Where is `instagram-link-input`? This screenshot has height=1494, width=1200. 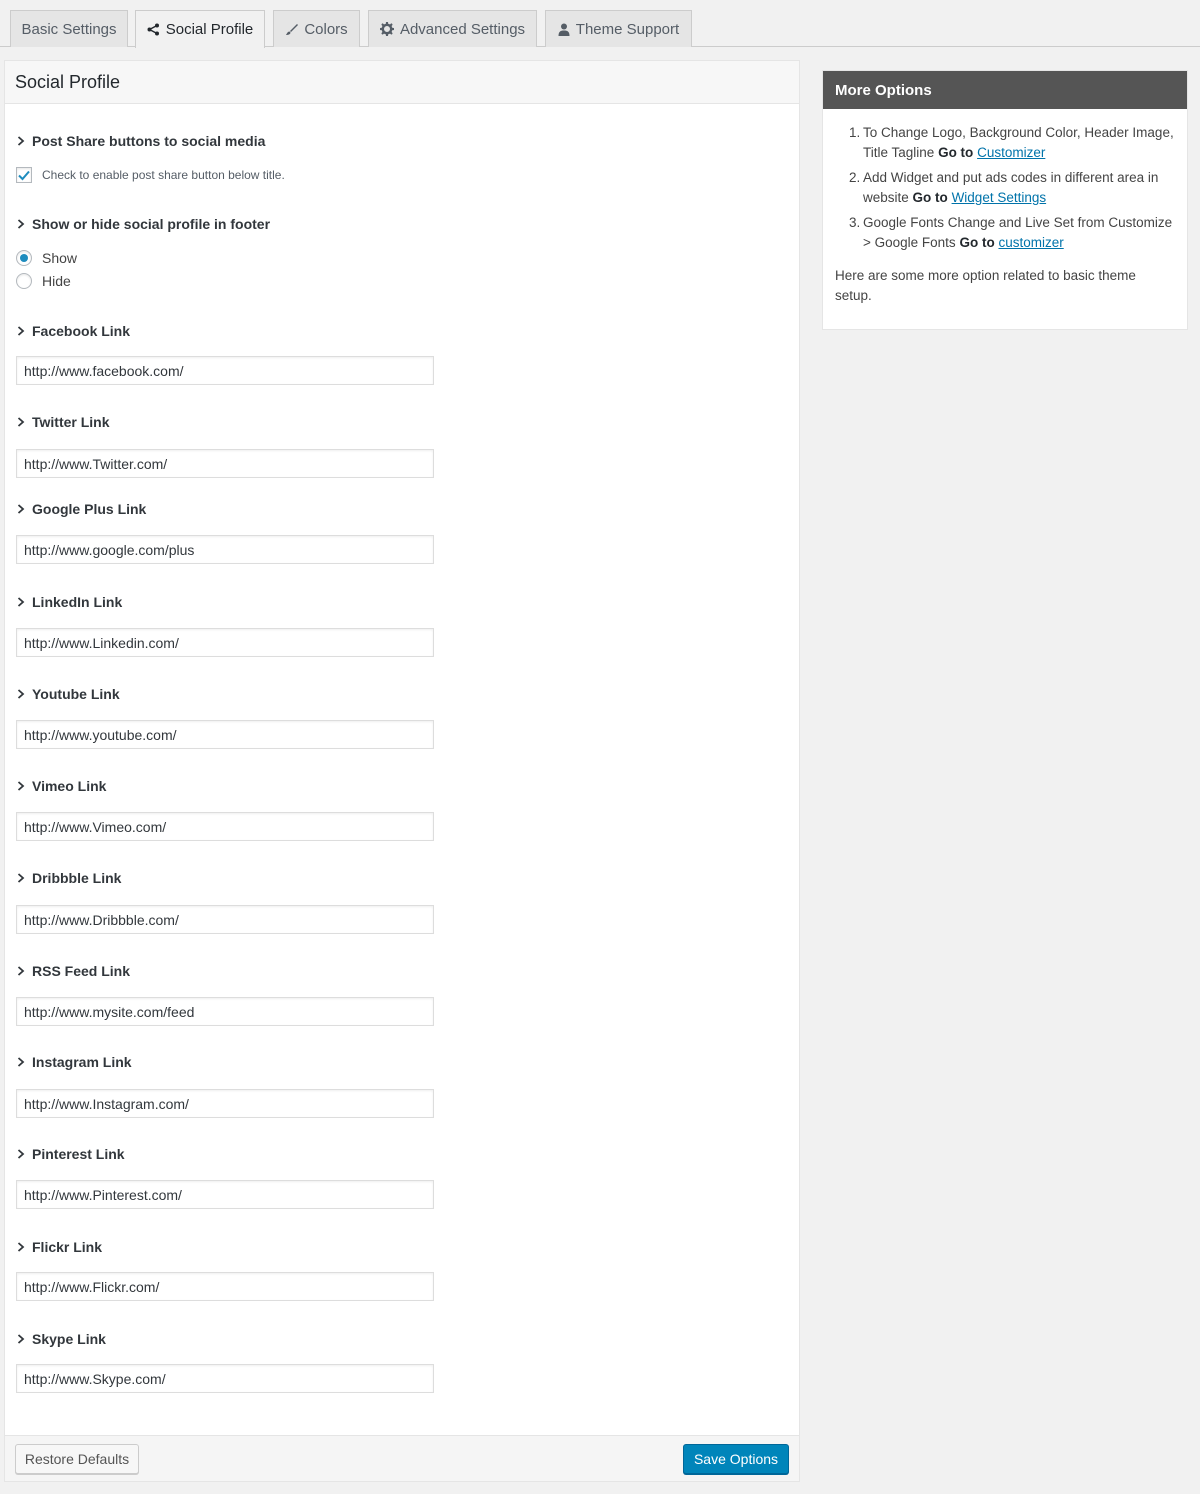
instagram-link-input is located at coordinates (225, 1103).